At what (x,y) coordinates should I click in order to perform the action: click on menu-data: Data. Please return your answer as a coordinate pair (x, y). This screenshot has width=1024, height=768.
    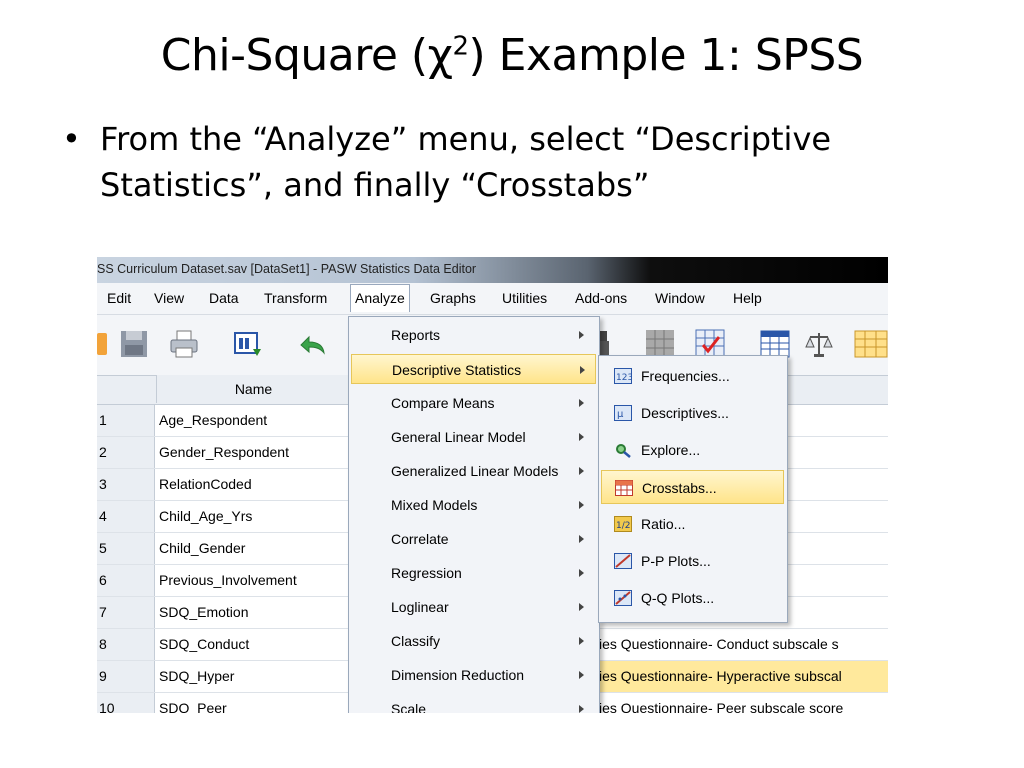
    Looking at the image, I should click on (224, 298).